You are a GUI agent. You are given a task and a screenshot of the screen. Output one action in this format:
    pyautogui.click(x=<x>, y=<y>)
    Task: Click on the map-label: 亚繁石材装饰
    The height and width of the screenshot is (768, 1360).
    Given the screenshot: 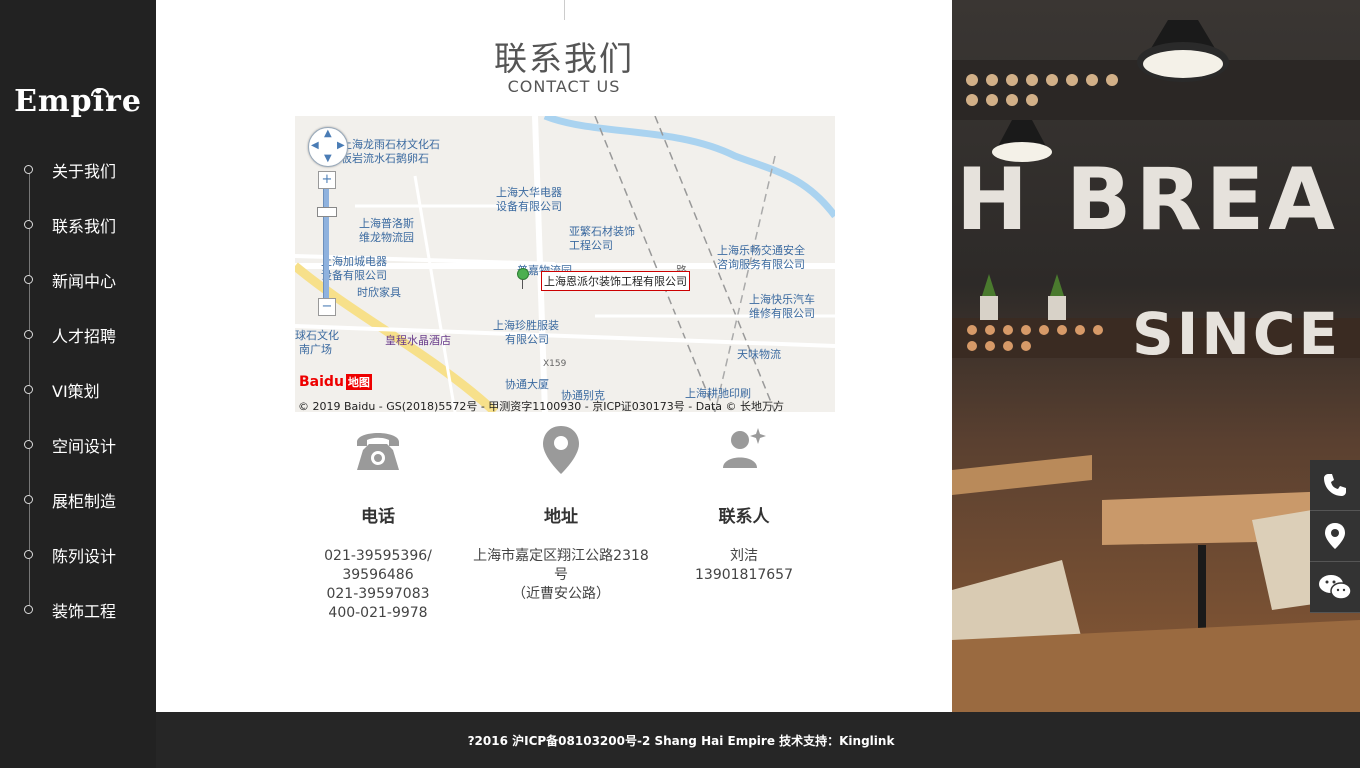 What is the action you would take?
    pyautogui.click(x=602, y=231)
    